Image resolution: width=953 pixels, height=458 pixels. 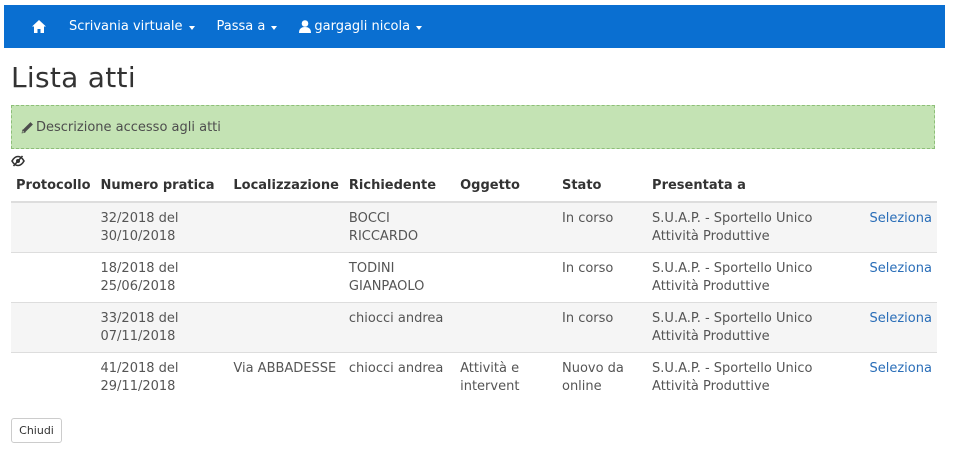 I want to click on cell-stato: Nuovo da online, so click(x=602, y=377).